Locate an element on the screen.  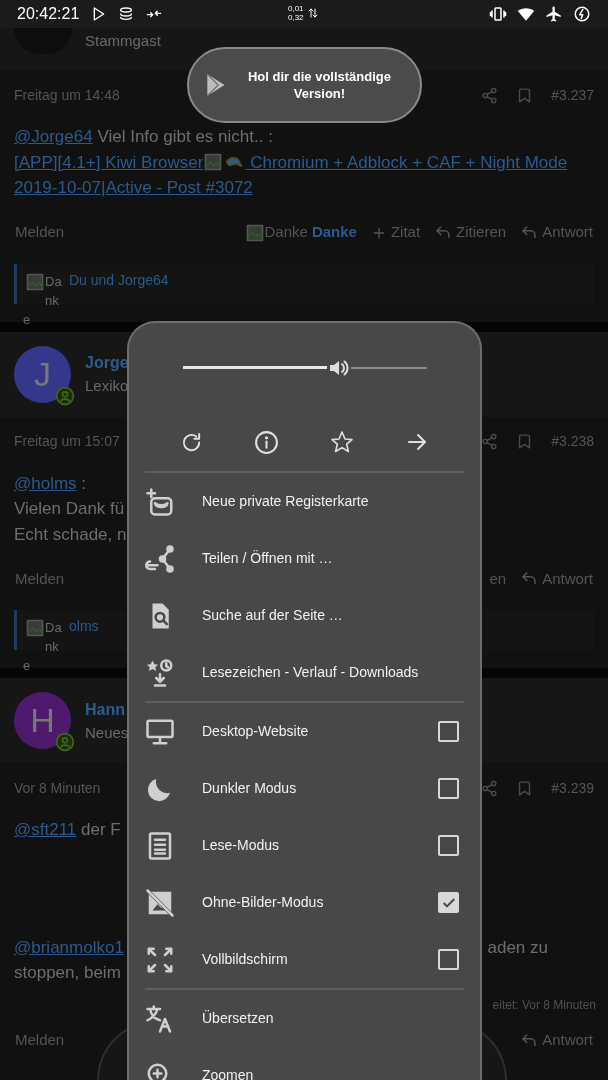
menu-item: Desktop-Website is located at coordinates (304, 731).